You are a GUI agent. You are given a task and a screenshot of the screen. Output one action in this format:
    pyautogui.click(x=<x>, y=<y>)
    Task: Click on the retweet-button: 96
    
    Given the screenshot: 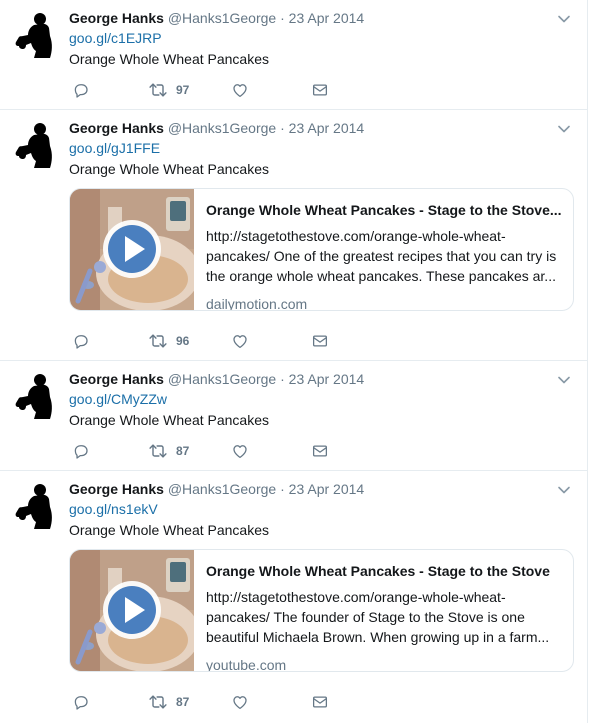 What is the action you would take?
    pyautogui.click(x=168, y=341)
    